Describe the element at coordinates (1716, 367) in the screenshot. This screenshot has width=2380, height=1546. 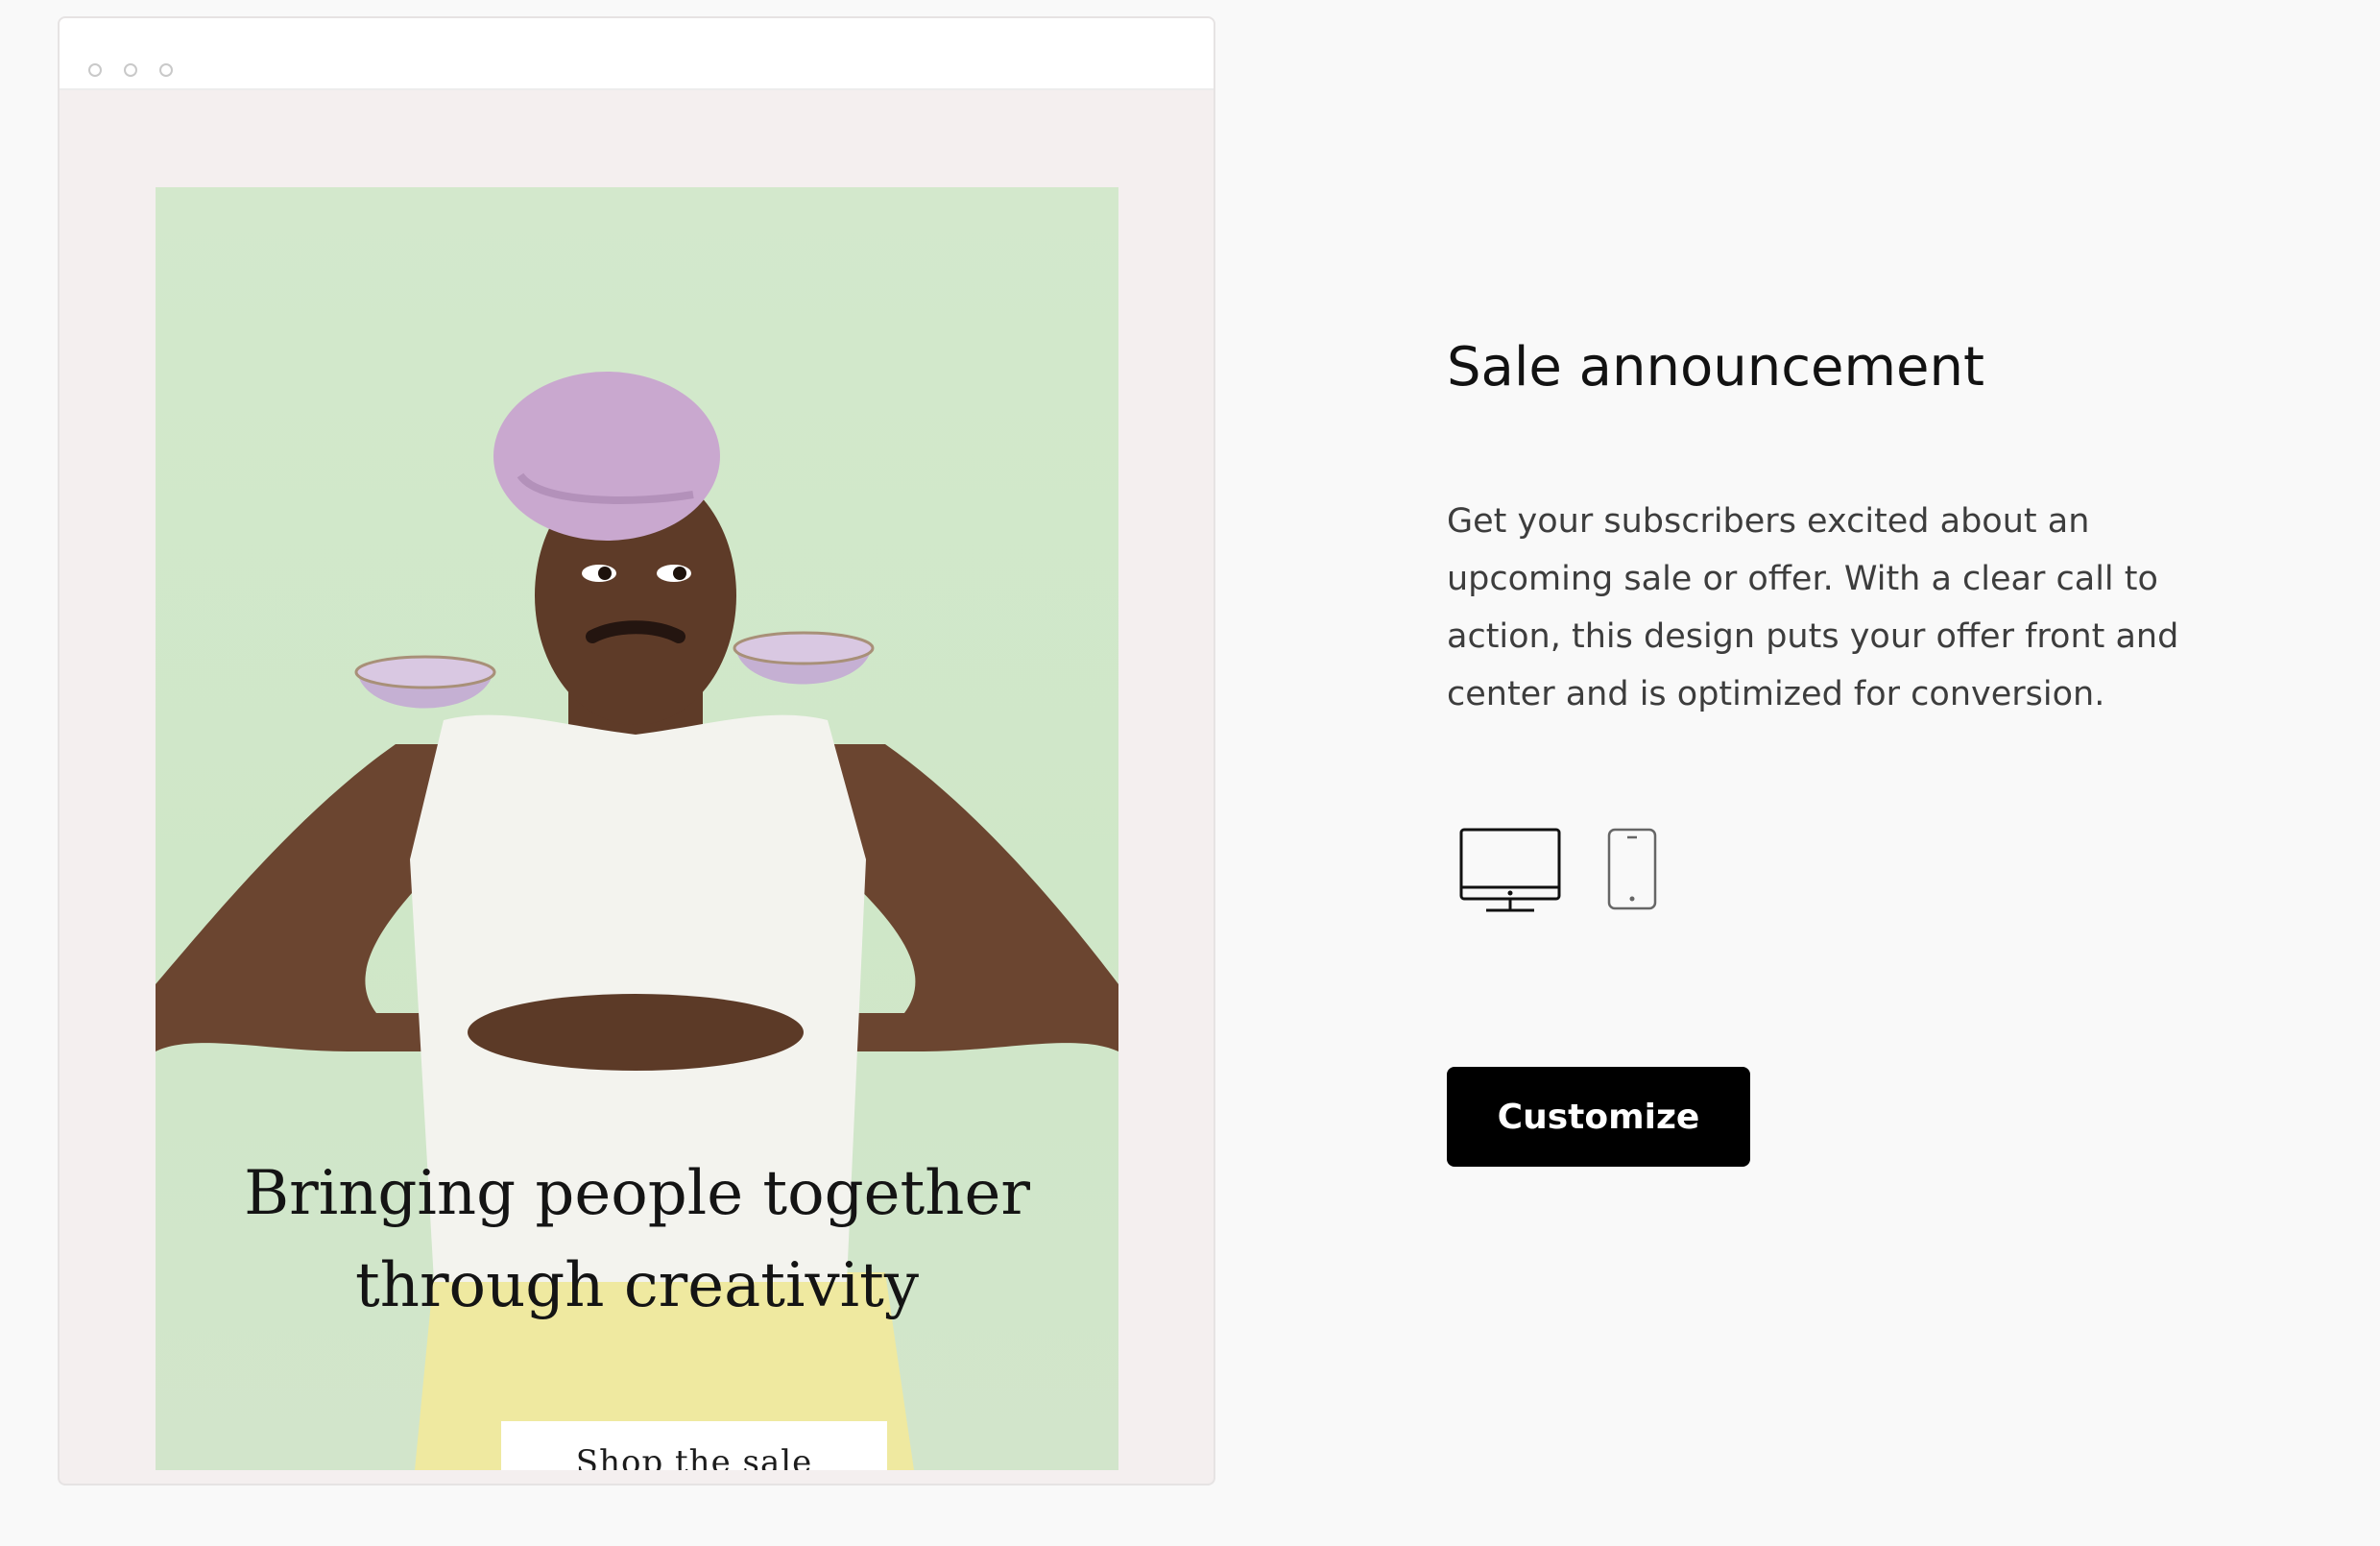
I see `template-title: Sale announcement` at that location.